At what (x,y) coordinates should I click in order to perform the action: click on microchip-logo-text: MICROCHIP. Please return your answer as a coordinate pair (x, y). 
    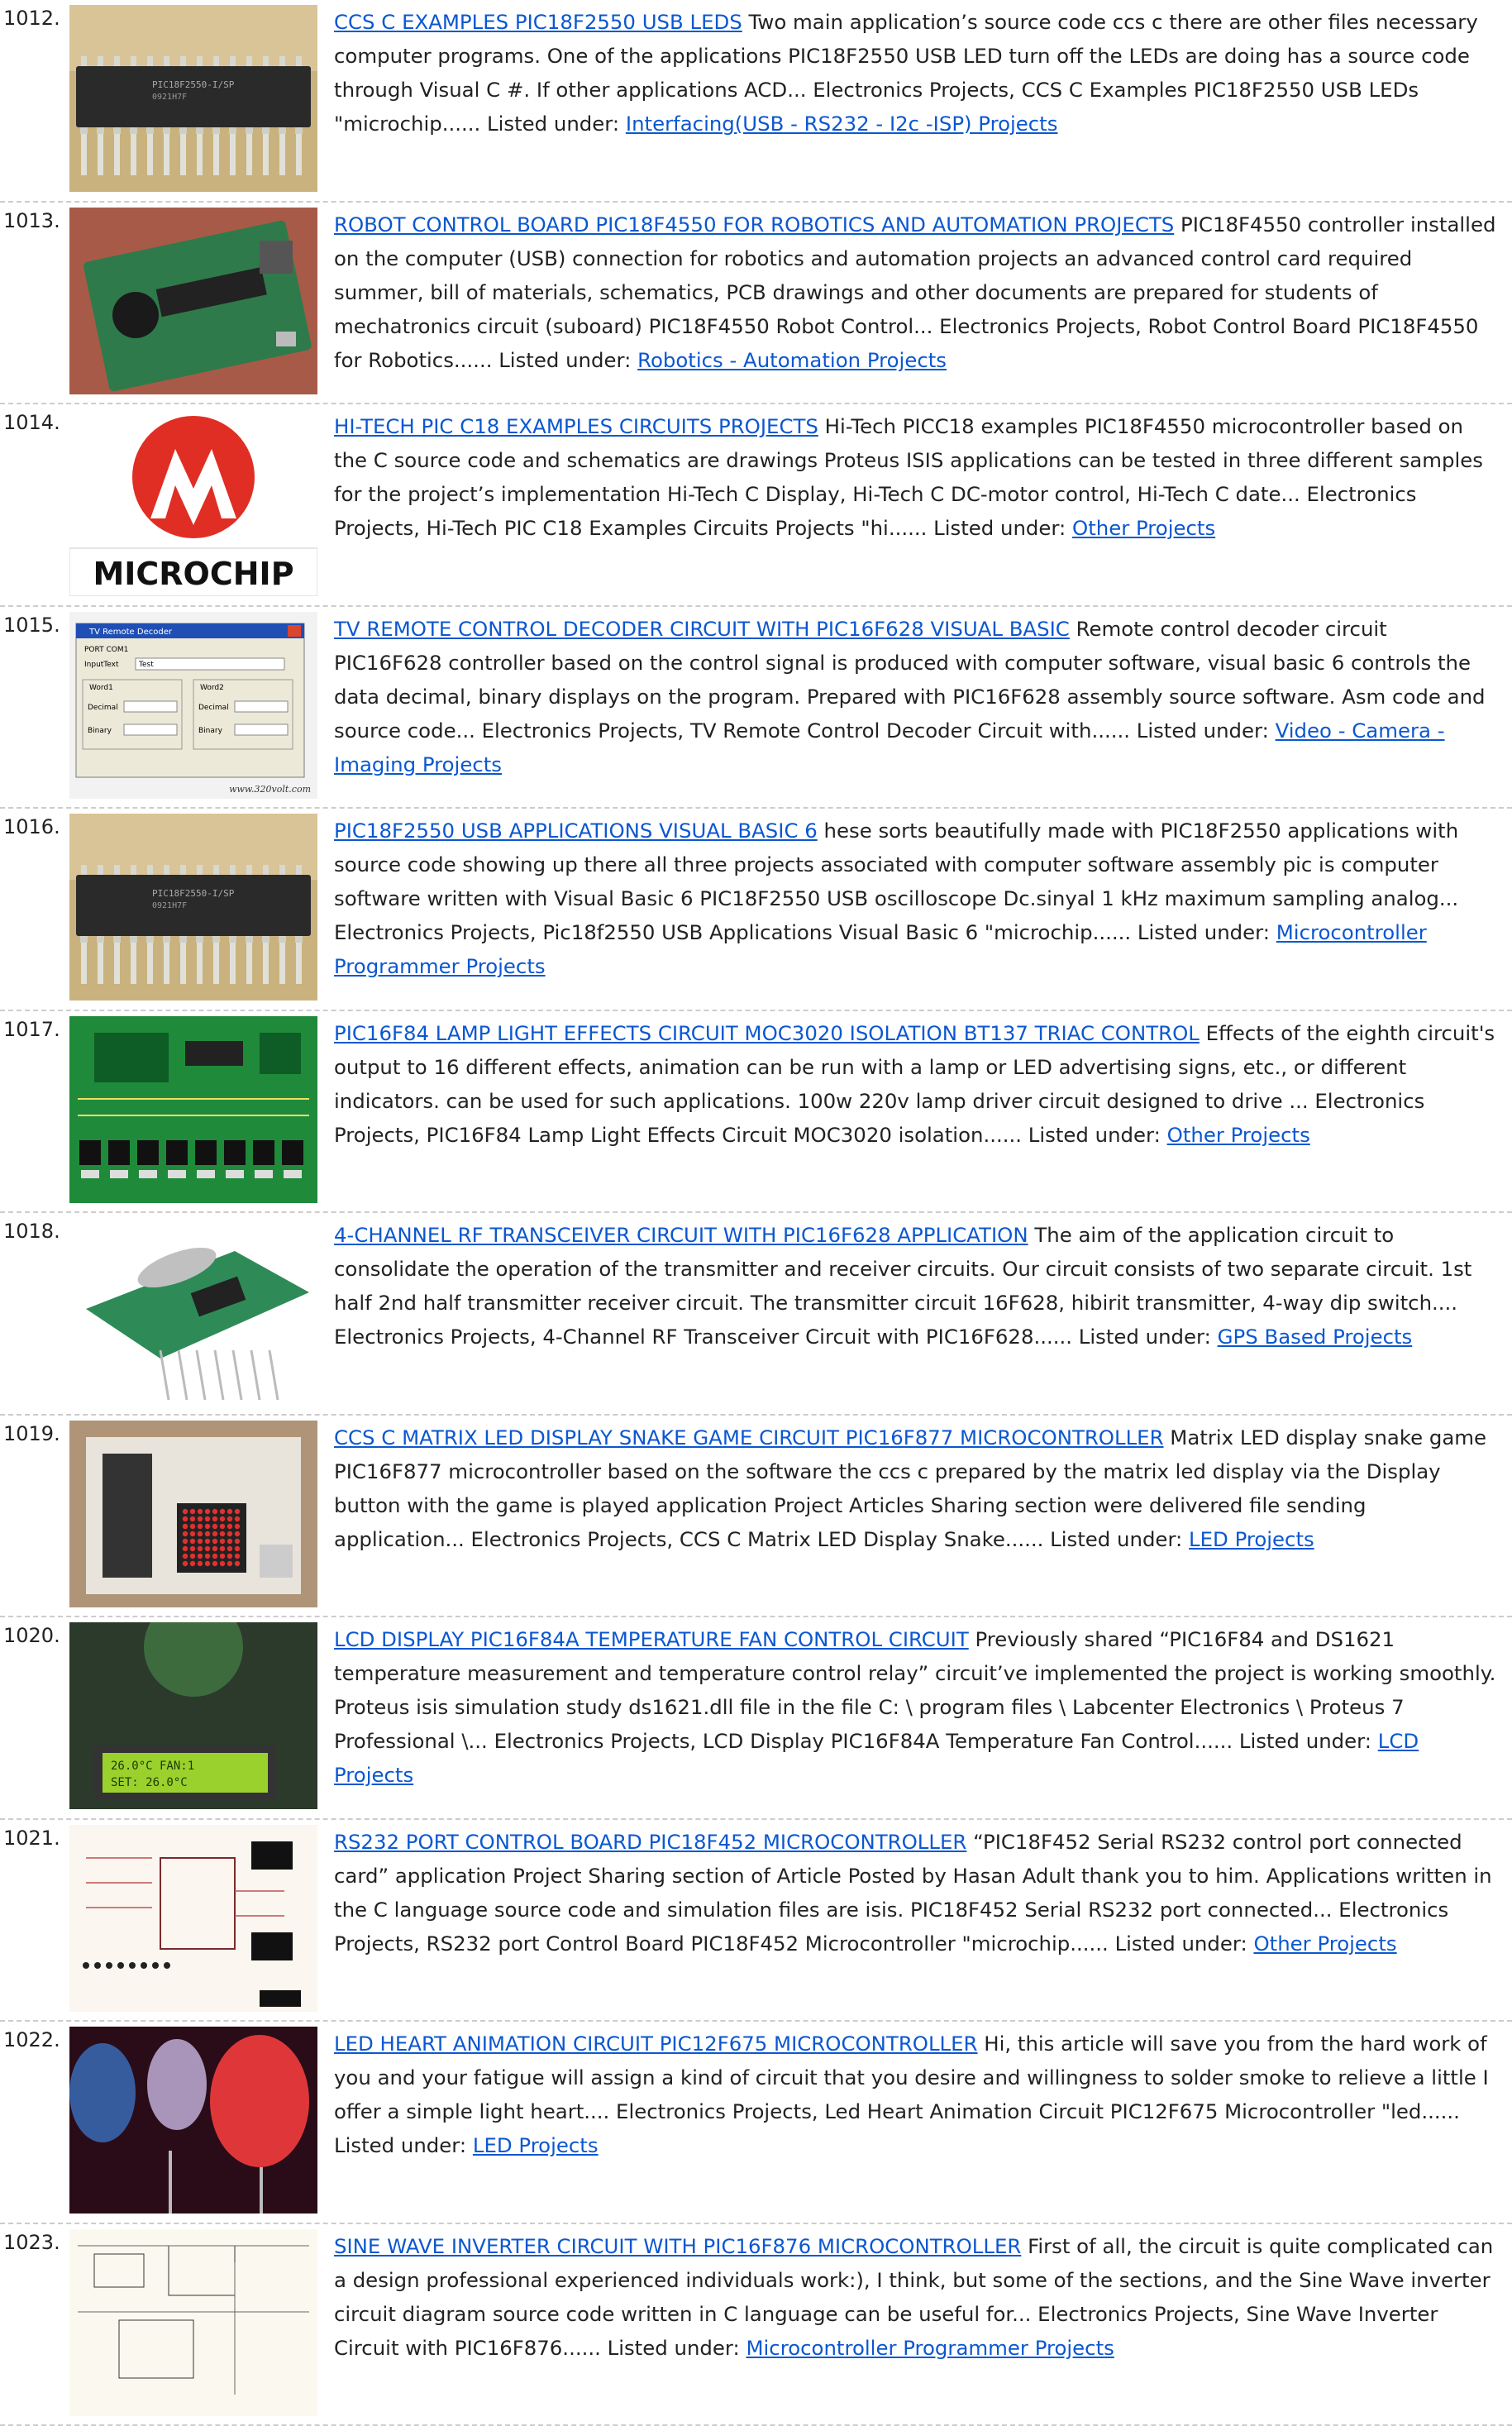
    Looking at the image, I should click on (193, 574).